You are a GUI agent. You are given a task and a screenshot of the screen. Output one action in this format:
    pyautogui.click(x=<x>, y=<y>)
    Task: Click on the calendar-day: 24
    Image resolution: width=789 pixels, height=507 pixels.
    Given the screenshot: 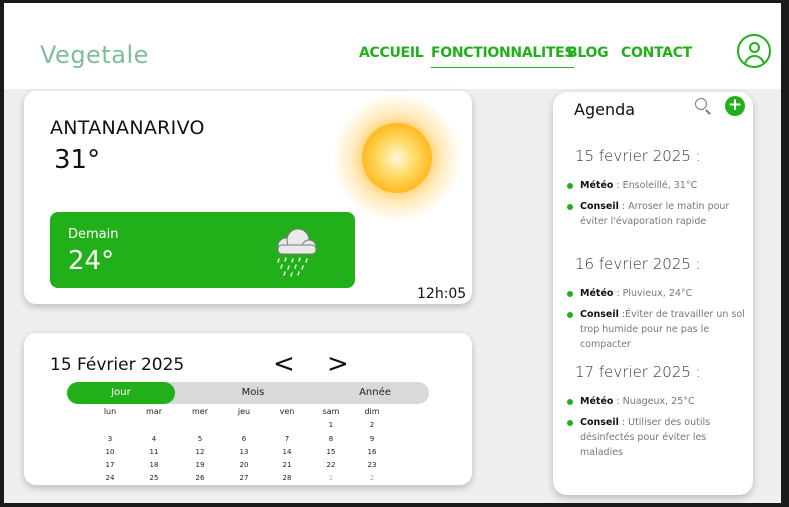 What is the action you would take?
    pyautogui.click(x=110, y=478)
    